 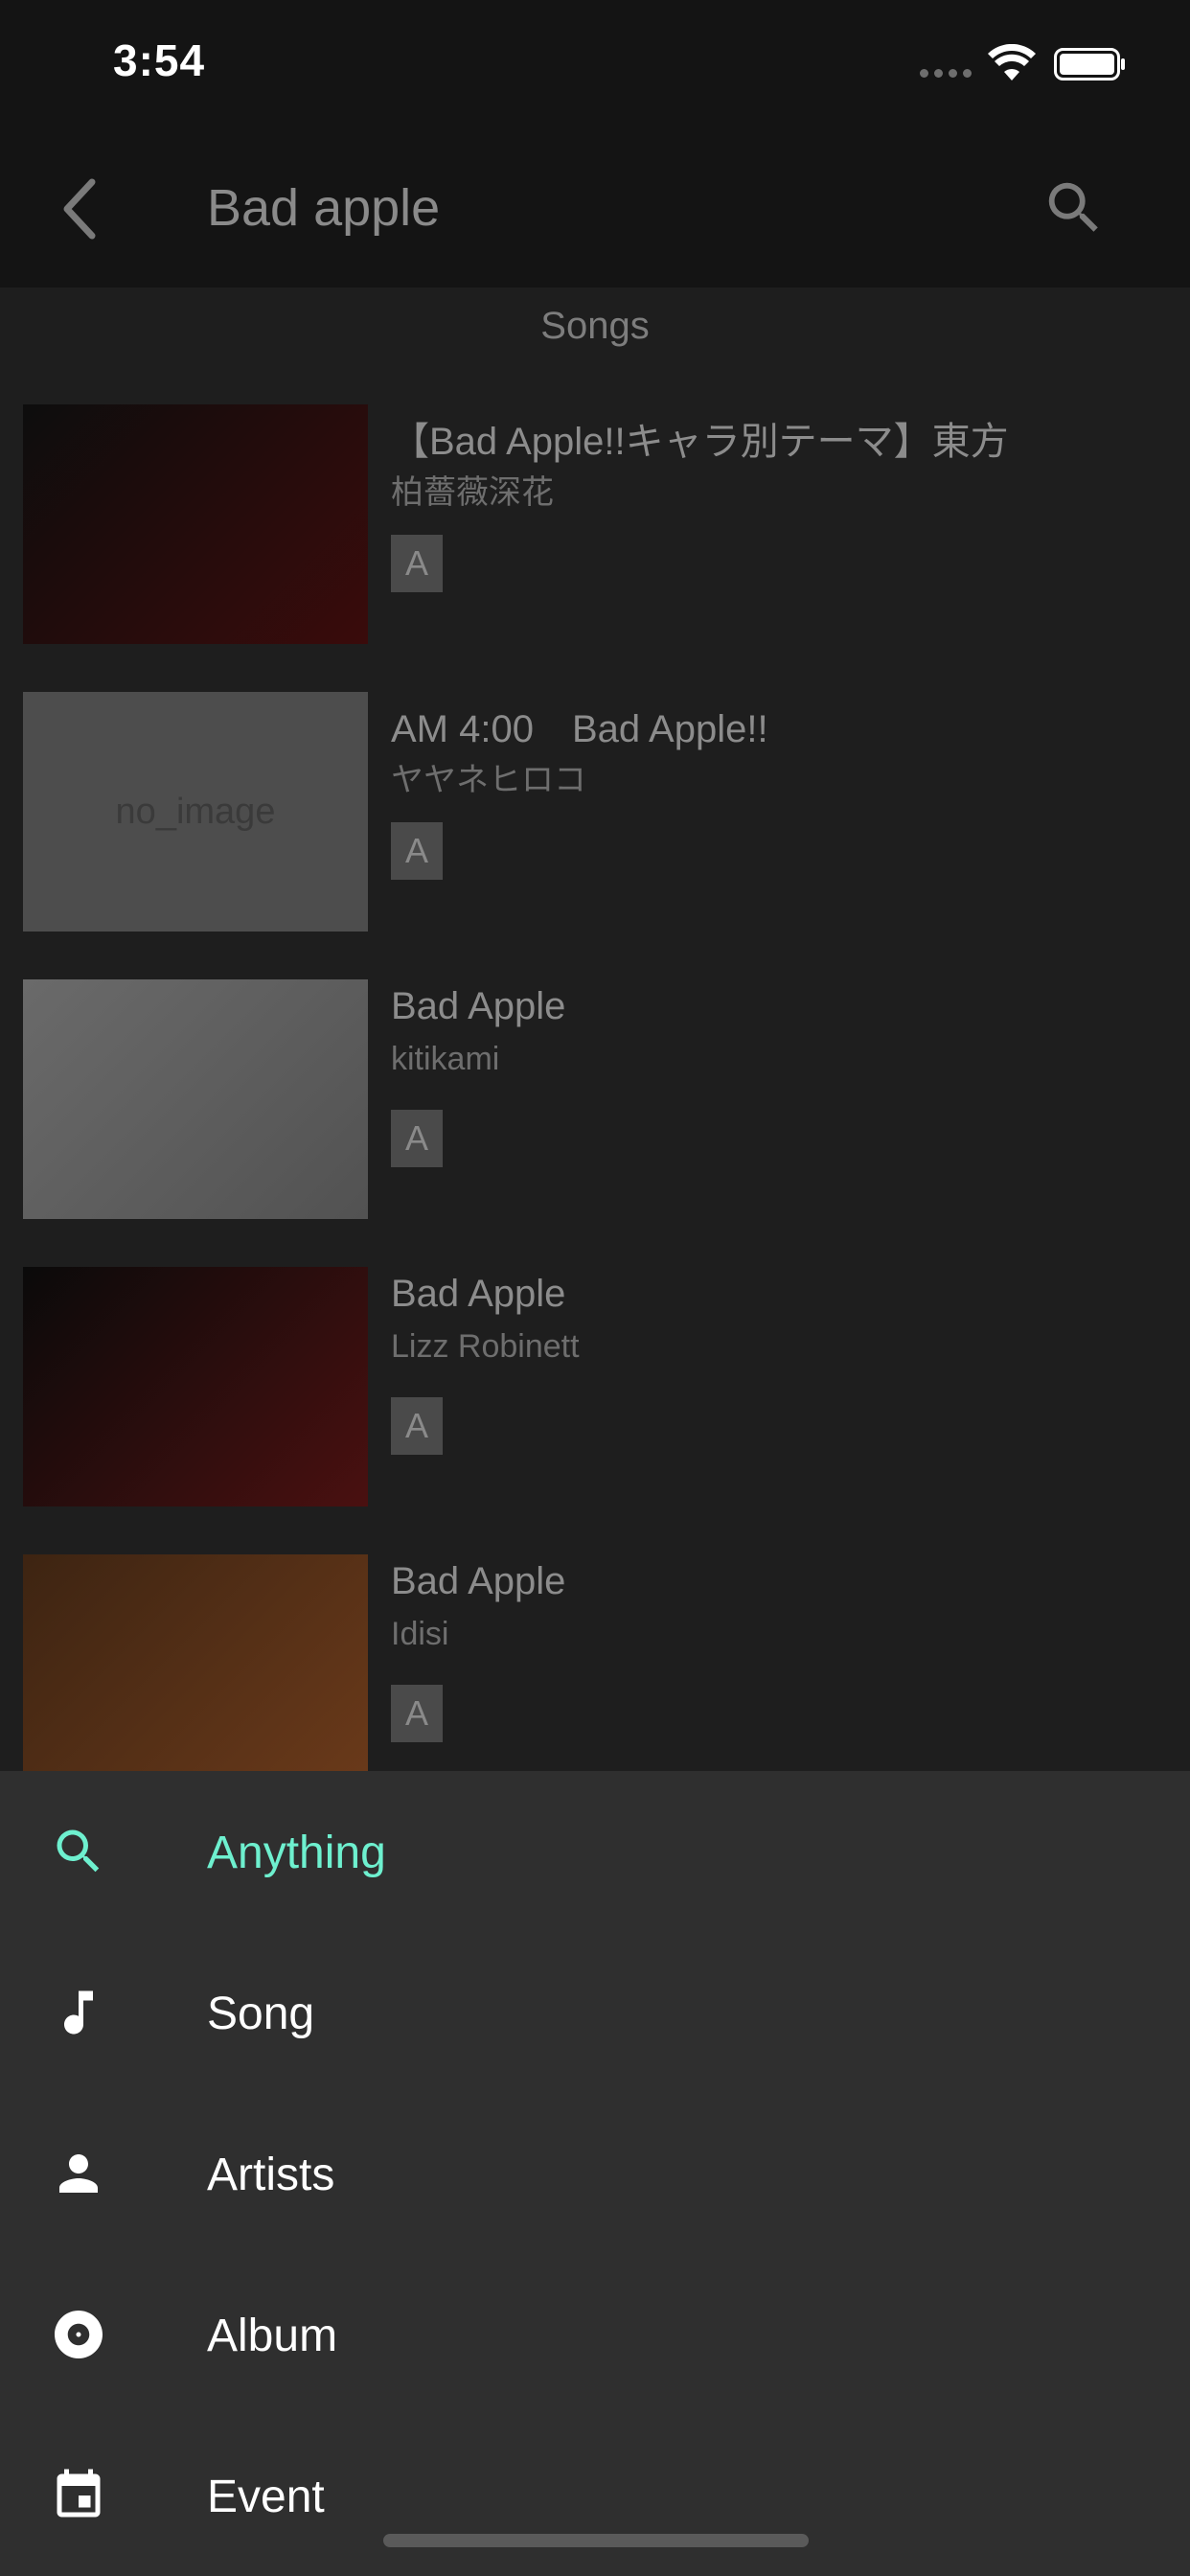 What do you see at coordinates (579, 729) in the screenshot?
I see `song-title: AM 4:00 Bad Apple!!` at bounding box center [579, 729].